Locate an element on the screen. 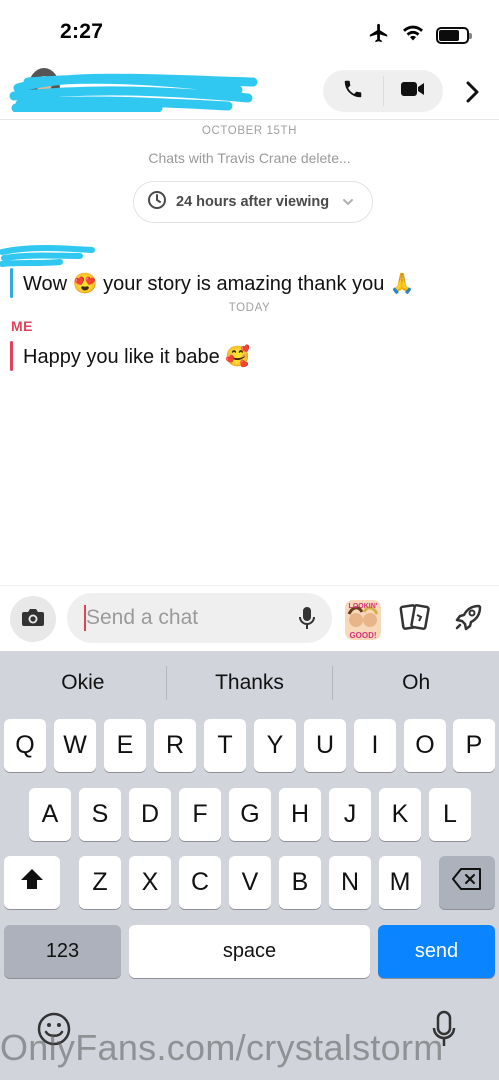 Image resolution: width=499 pixels, height=1080 pixels. chat-input is located at coordinates (199, 618).